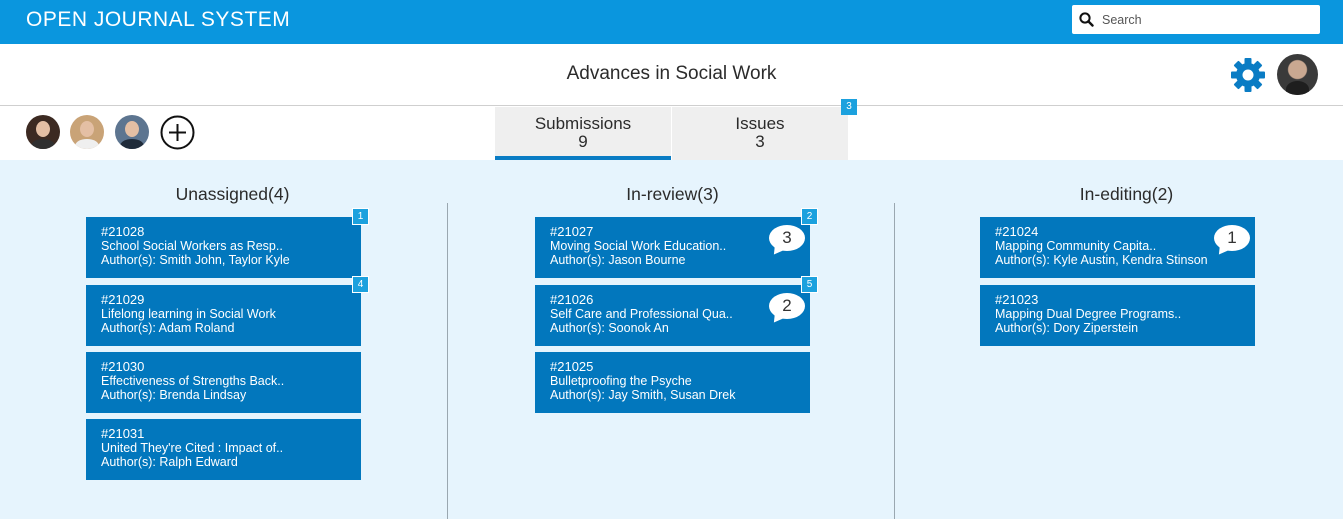 This screenshot has height=519, width=1343. Describe the element at coordinates (809, 216) in the screenshot. I see `notification-badge: 2` at that location.